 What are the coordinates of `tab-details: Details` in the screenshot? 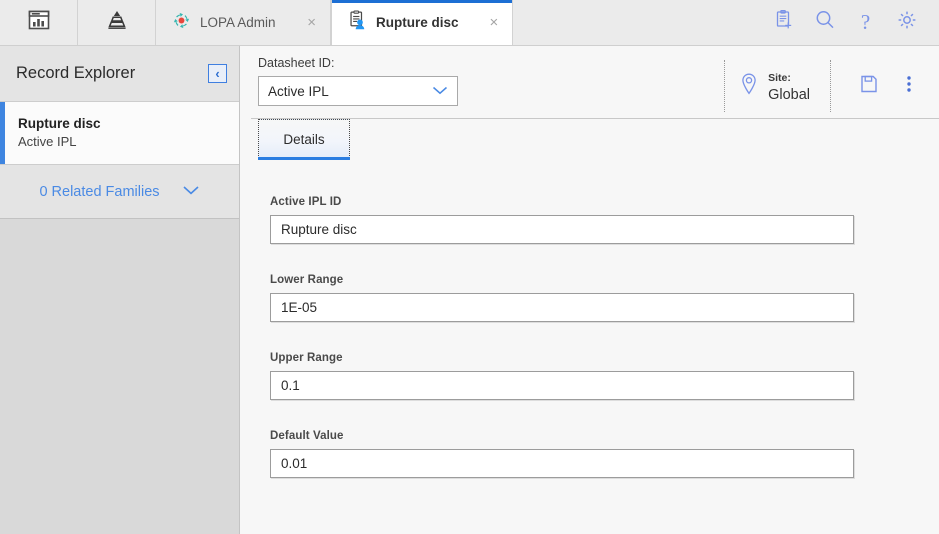 It's located at (304, 139).